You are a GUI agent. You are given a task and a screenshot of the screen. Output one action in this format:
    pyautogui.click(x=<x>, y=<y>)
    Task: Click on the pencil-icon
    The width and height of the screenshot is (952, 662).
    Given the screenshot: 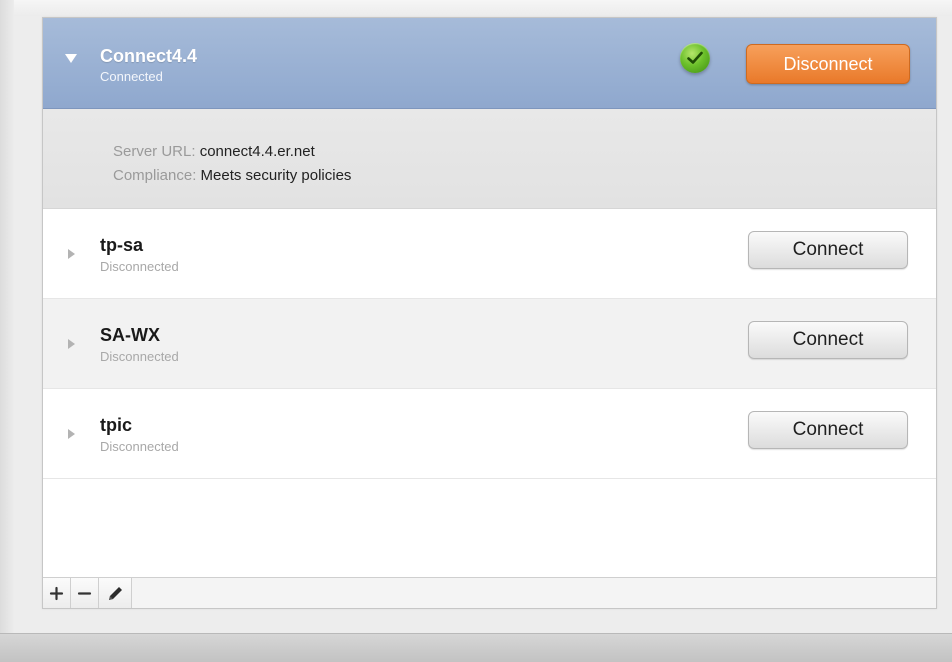 What is the action you would take?
    pyautogui.click(x=115, y=593)
    